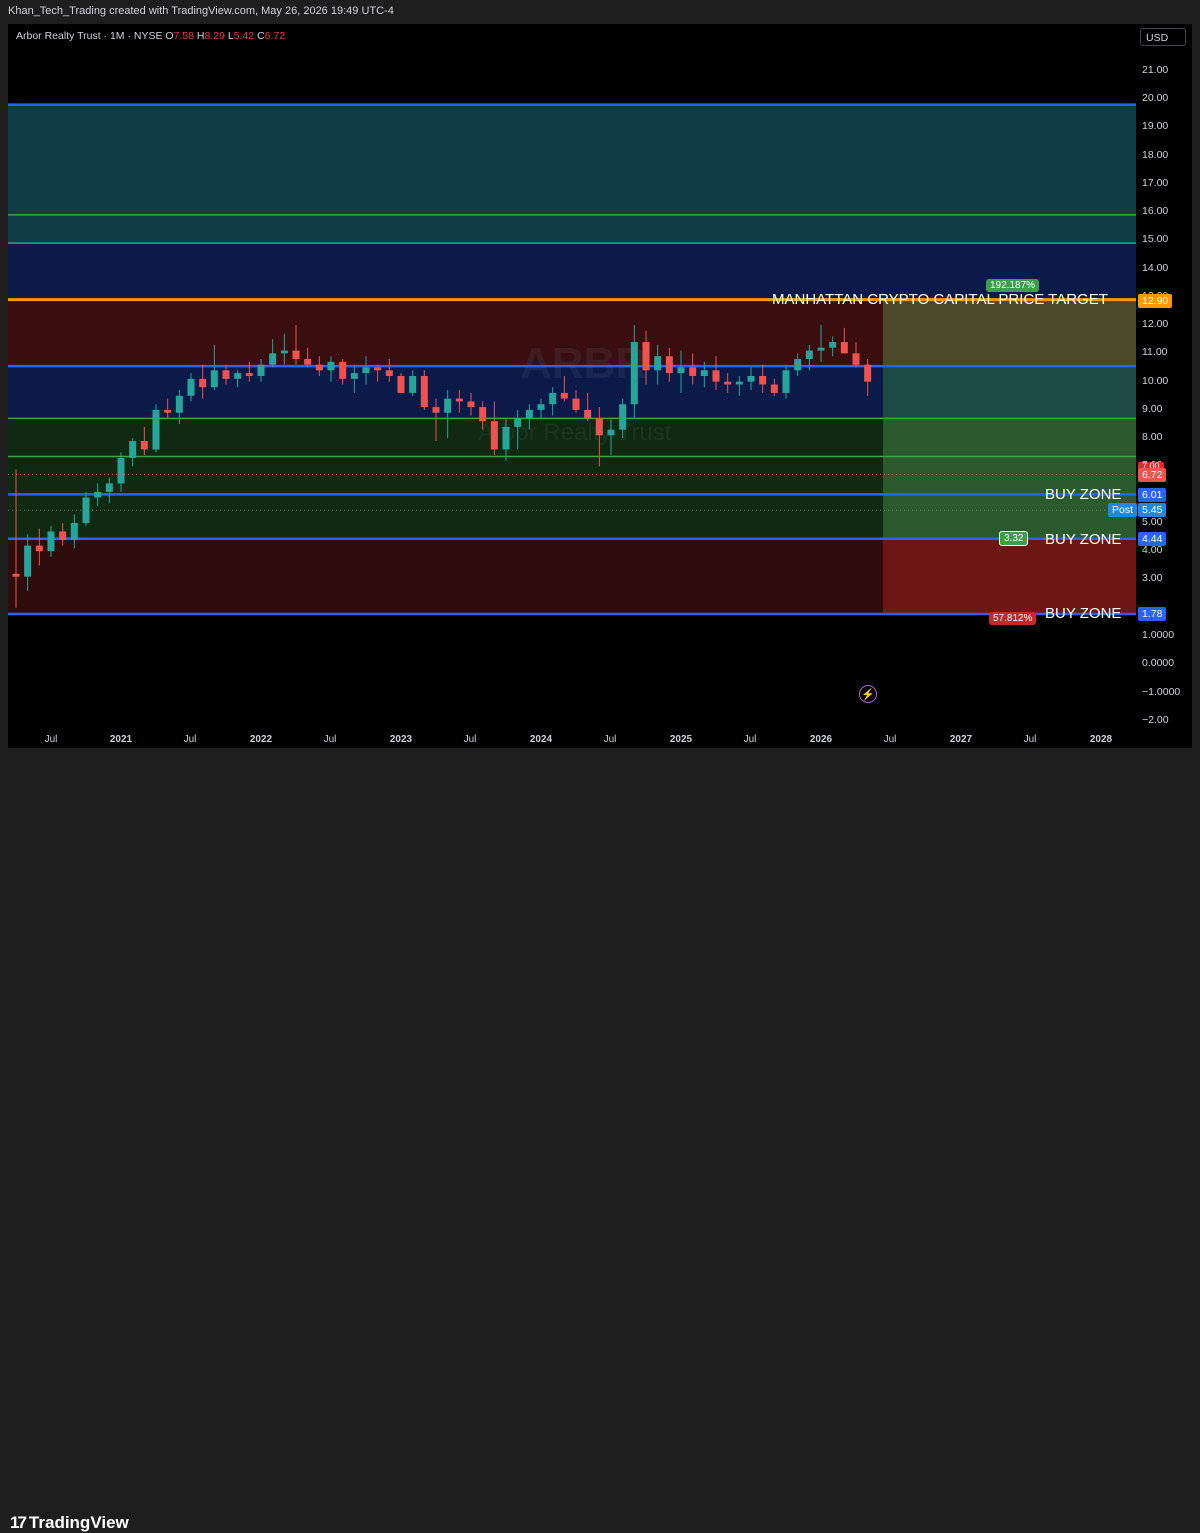 This screenshot has height=1533, width=1200. What do you see at coordinates (541, 739) in the screenshot?
I see `x-tick-label: 2024` at bounding box center [541, 739].